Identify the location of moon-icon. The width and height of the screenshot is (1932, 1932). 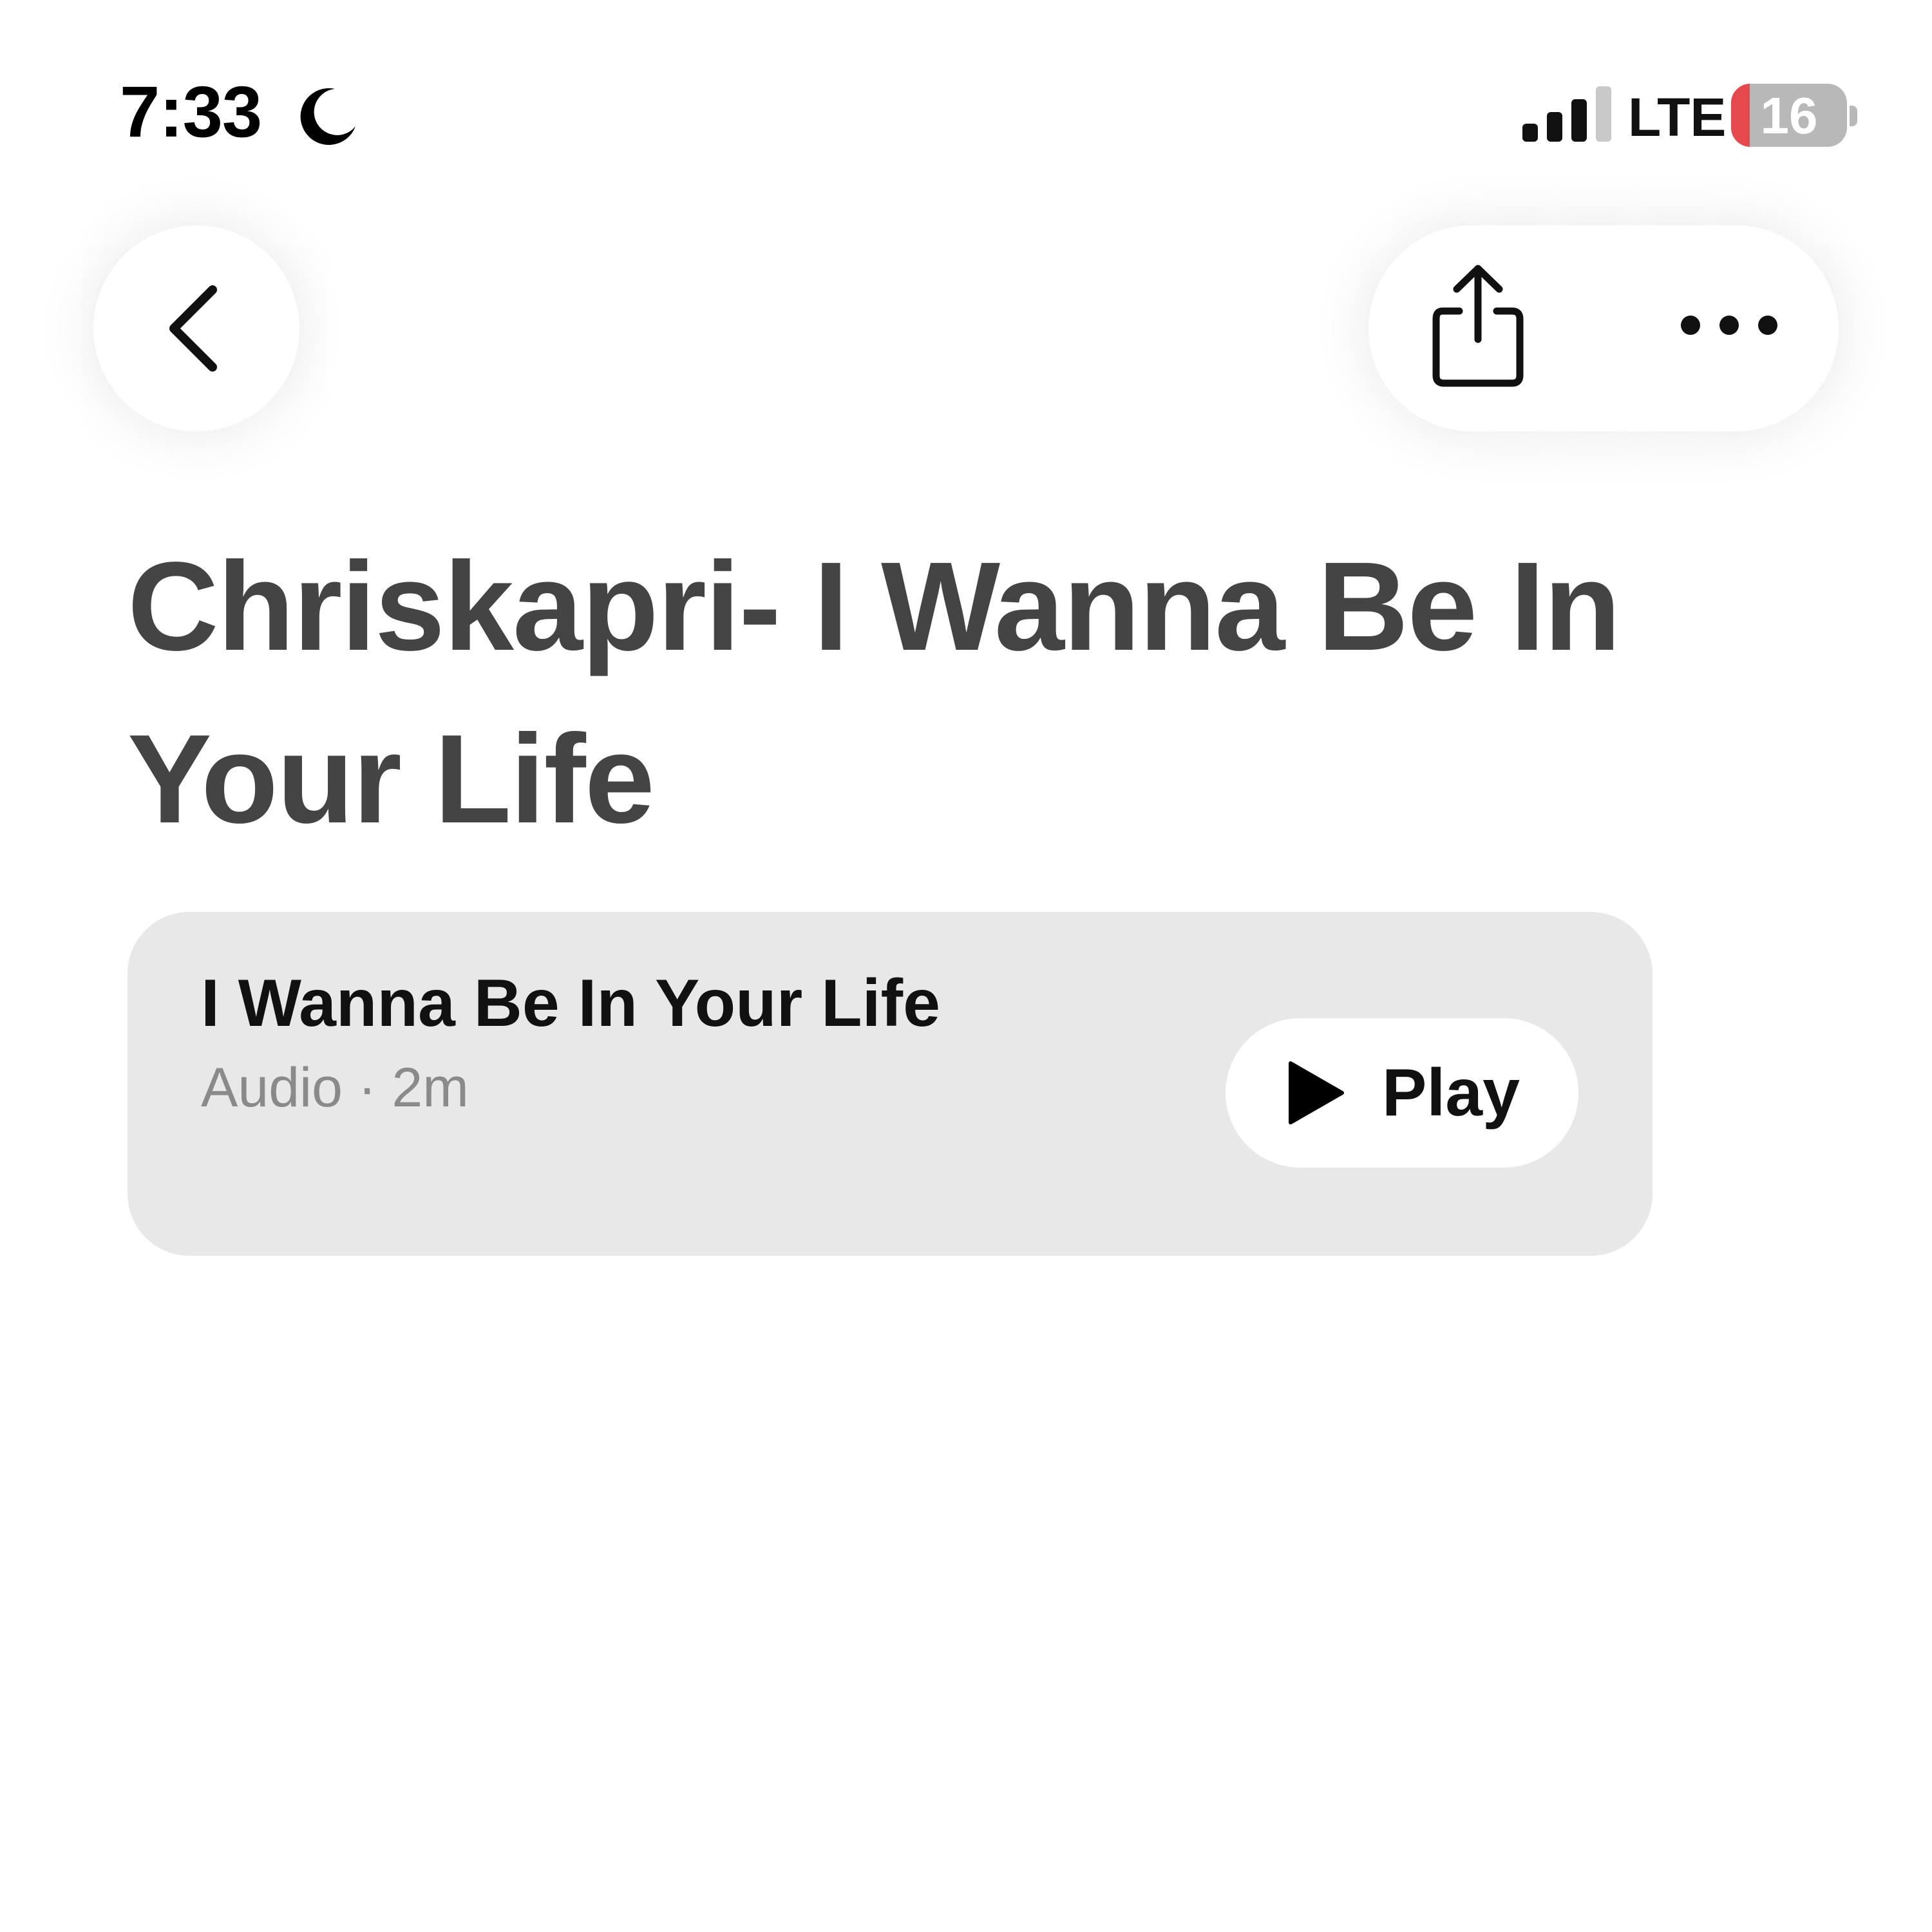
(327, 116).